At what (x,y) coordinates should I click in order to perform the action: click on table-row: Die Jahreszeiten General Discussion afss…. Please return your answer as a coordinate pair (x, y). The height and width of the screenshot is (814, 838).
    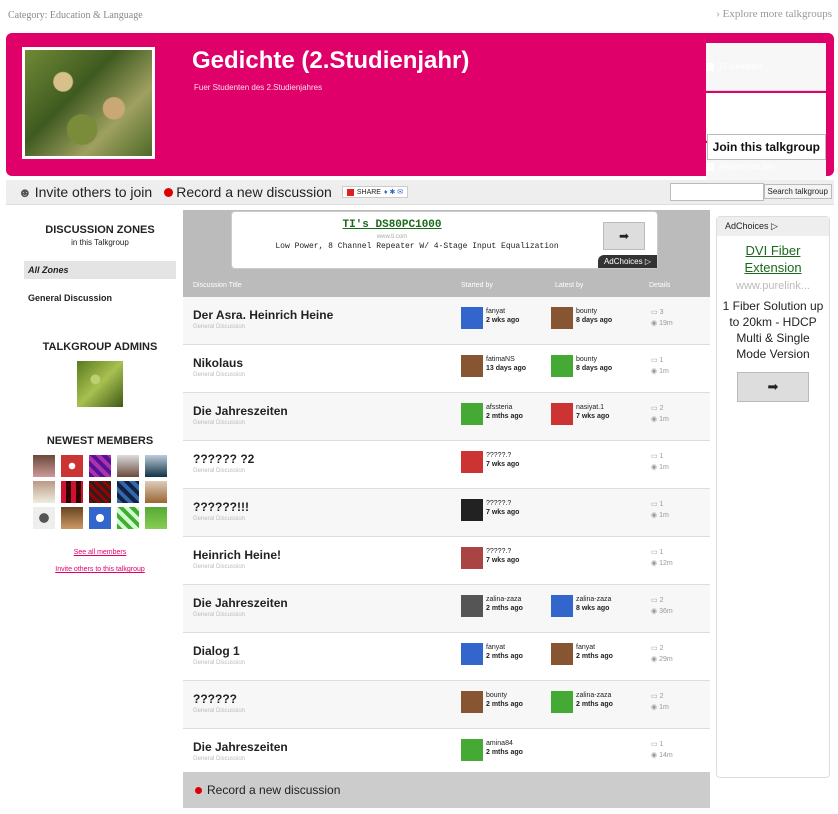
    Looking at the image, I should click on (446, 417).